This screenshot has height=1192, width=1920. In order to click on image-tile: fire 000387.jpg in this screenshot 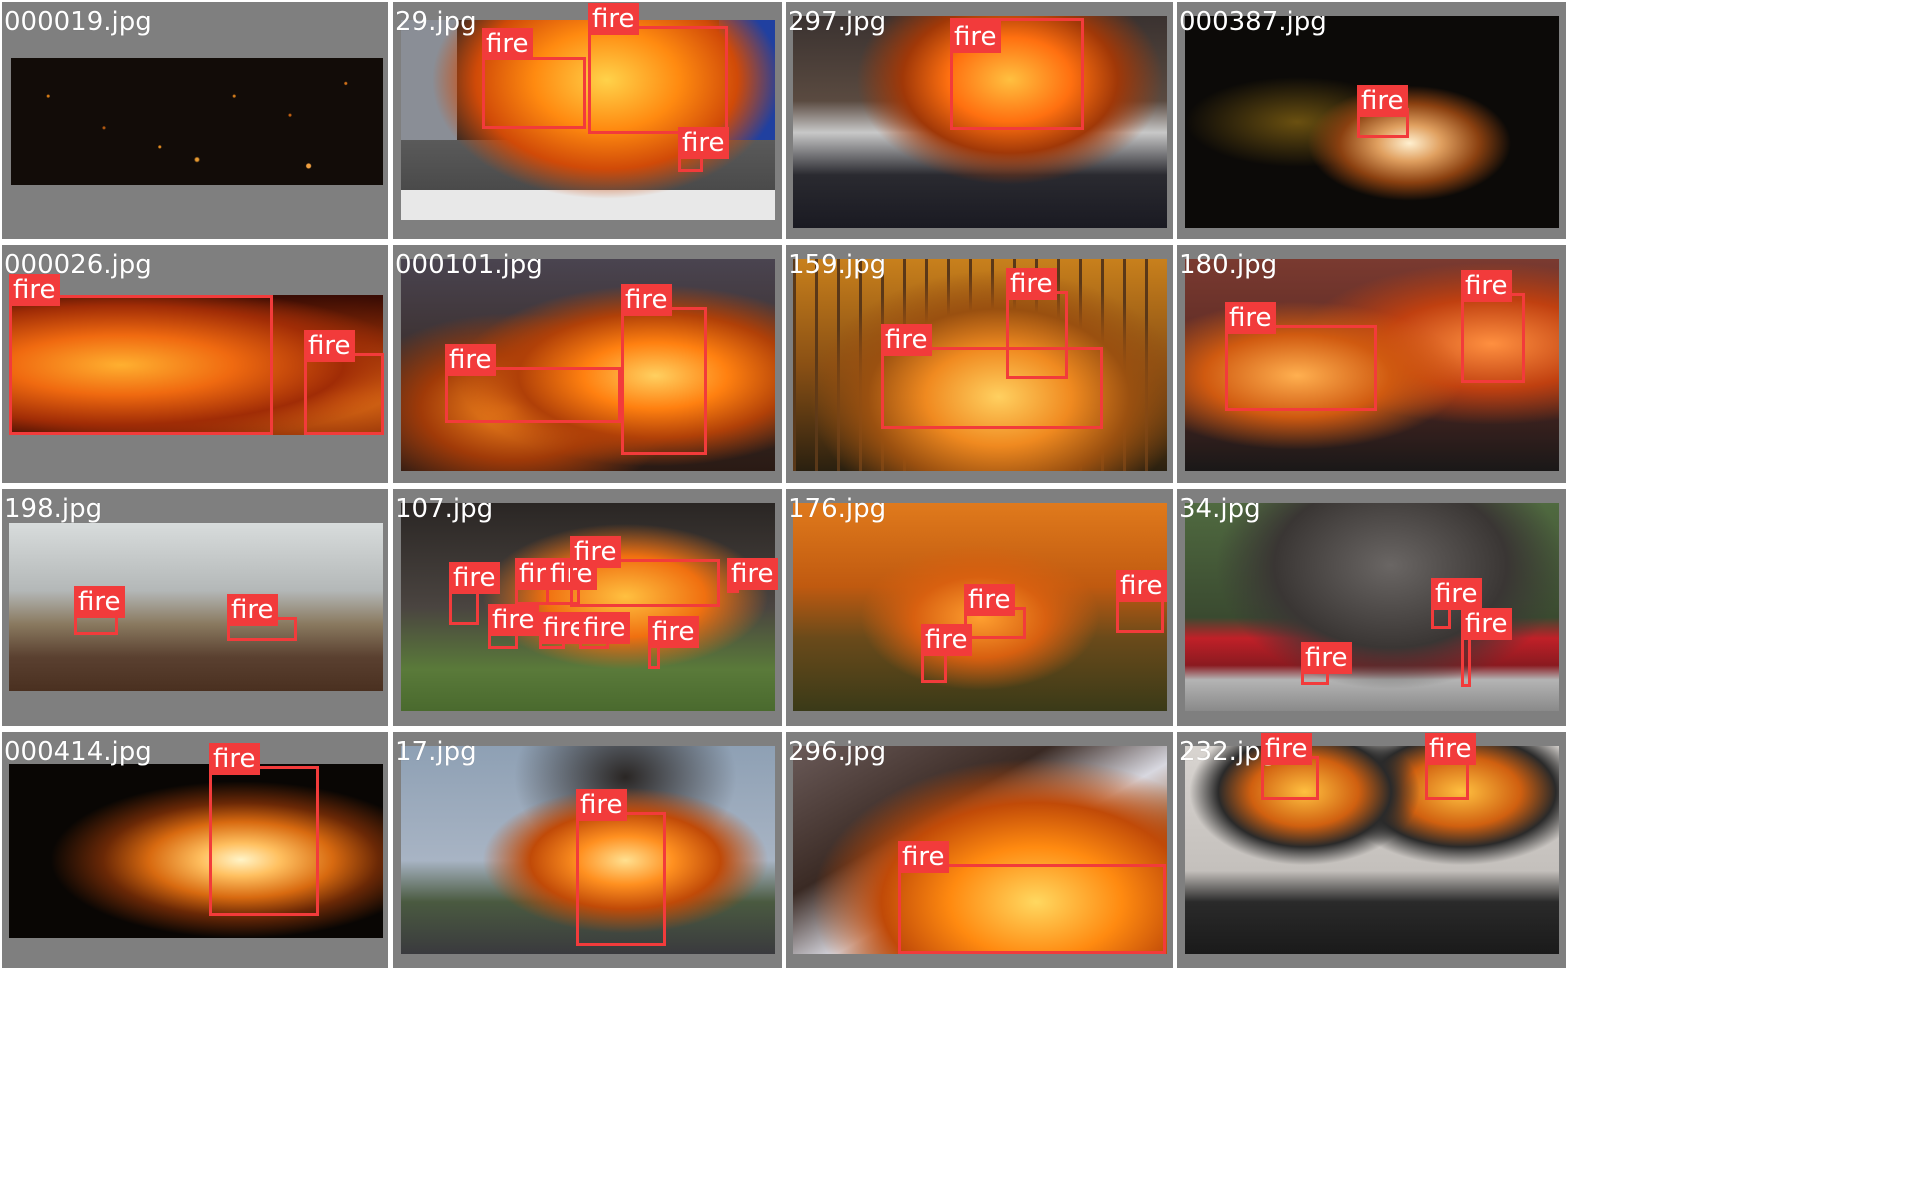, I will do `click(1371, 120)`.